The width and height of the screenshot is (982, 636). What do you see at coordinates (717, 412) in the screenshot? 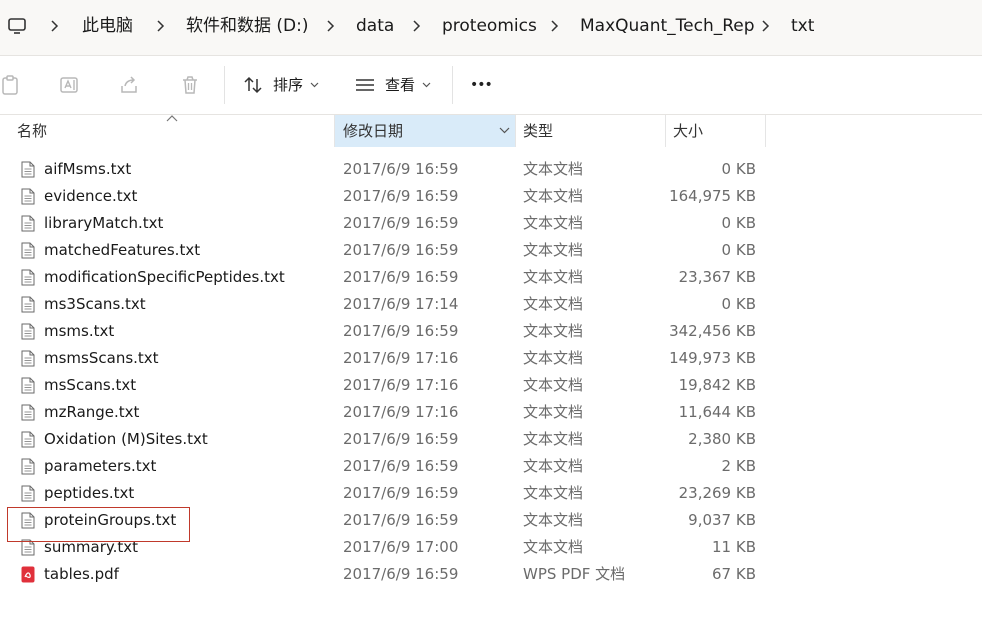
I see `file-size: 11,644 KB` at bounding box center [717, 412].